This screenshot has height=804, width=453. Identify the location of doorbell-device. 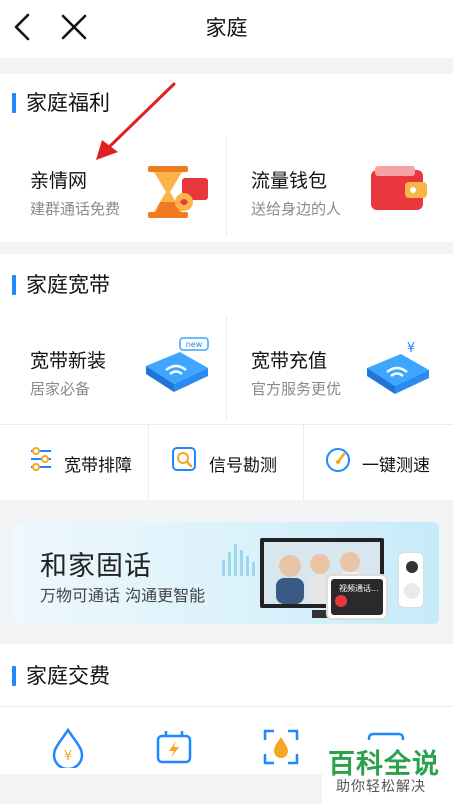
(411, 580).